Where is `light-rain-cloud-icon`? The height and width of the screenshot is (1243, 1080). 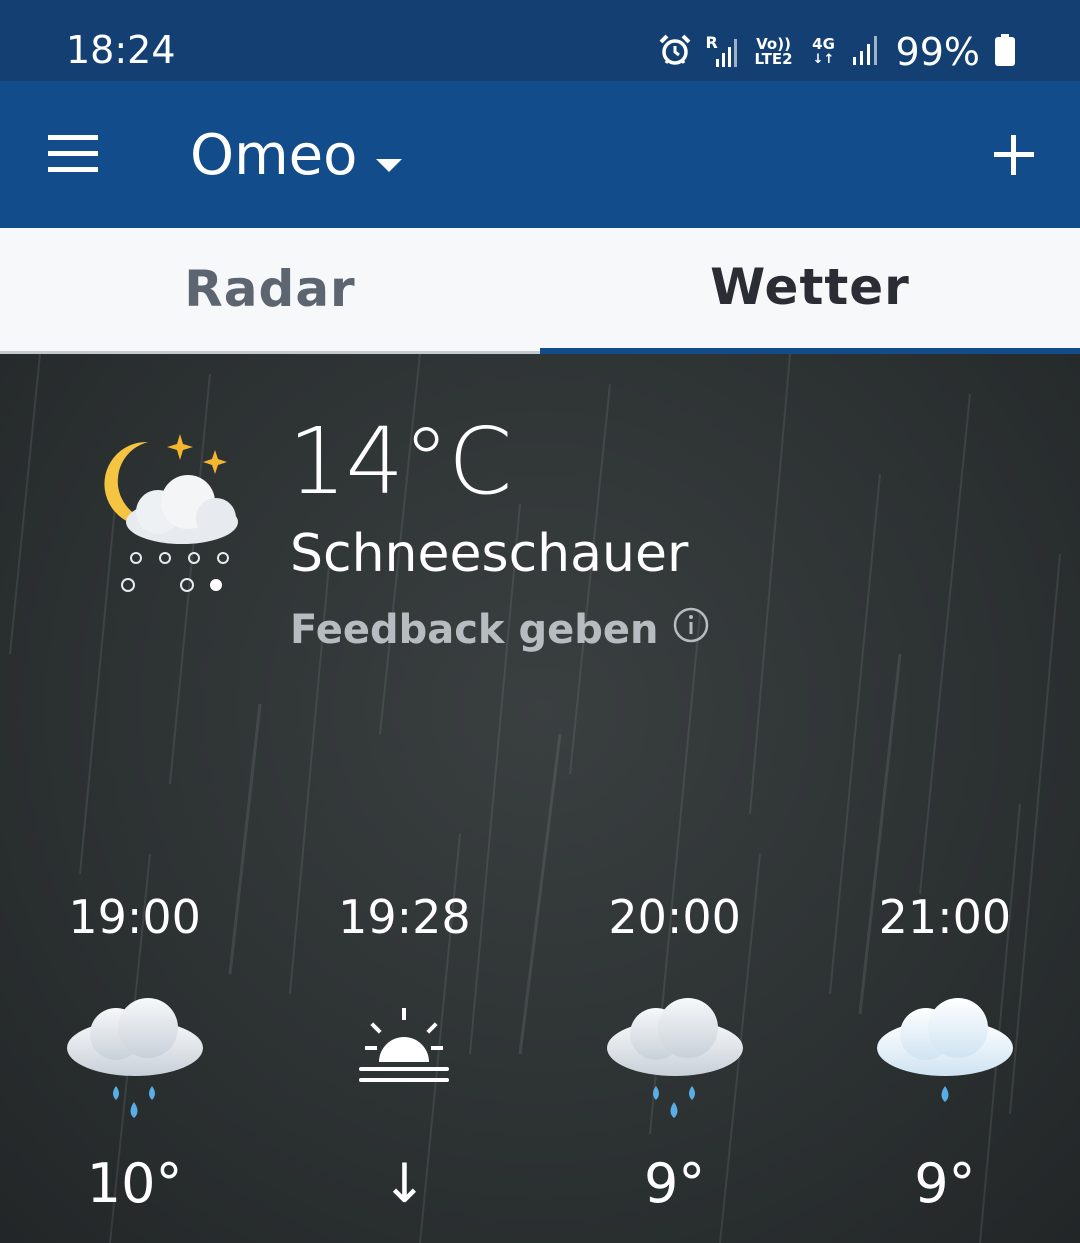
light-rain-cloud-icon is located at coordinates (945, 1064).